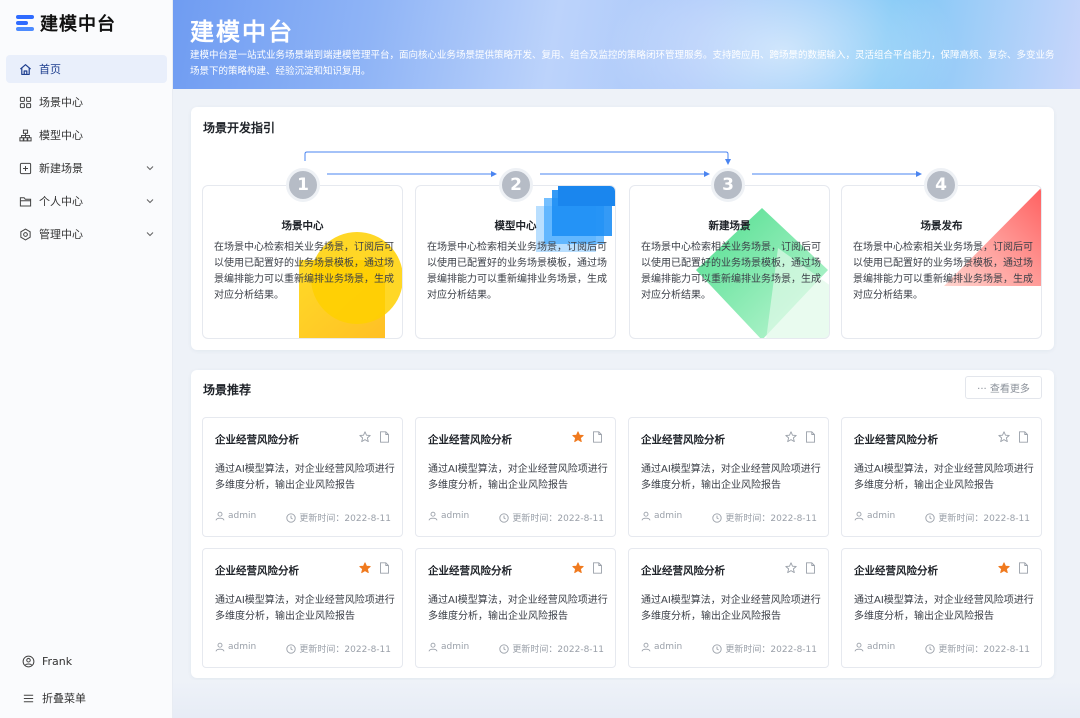  What do you see at coordinates (61, 234) in the screenshot?
I see `sidebar-item-label: 管理中心` at bounding box center [61, 234].